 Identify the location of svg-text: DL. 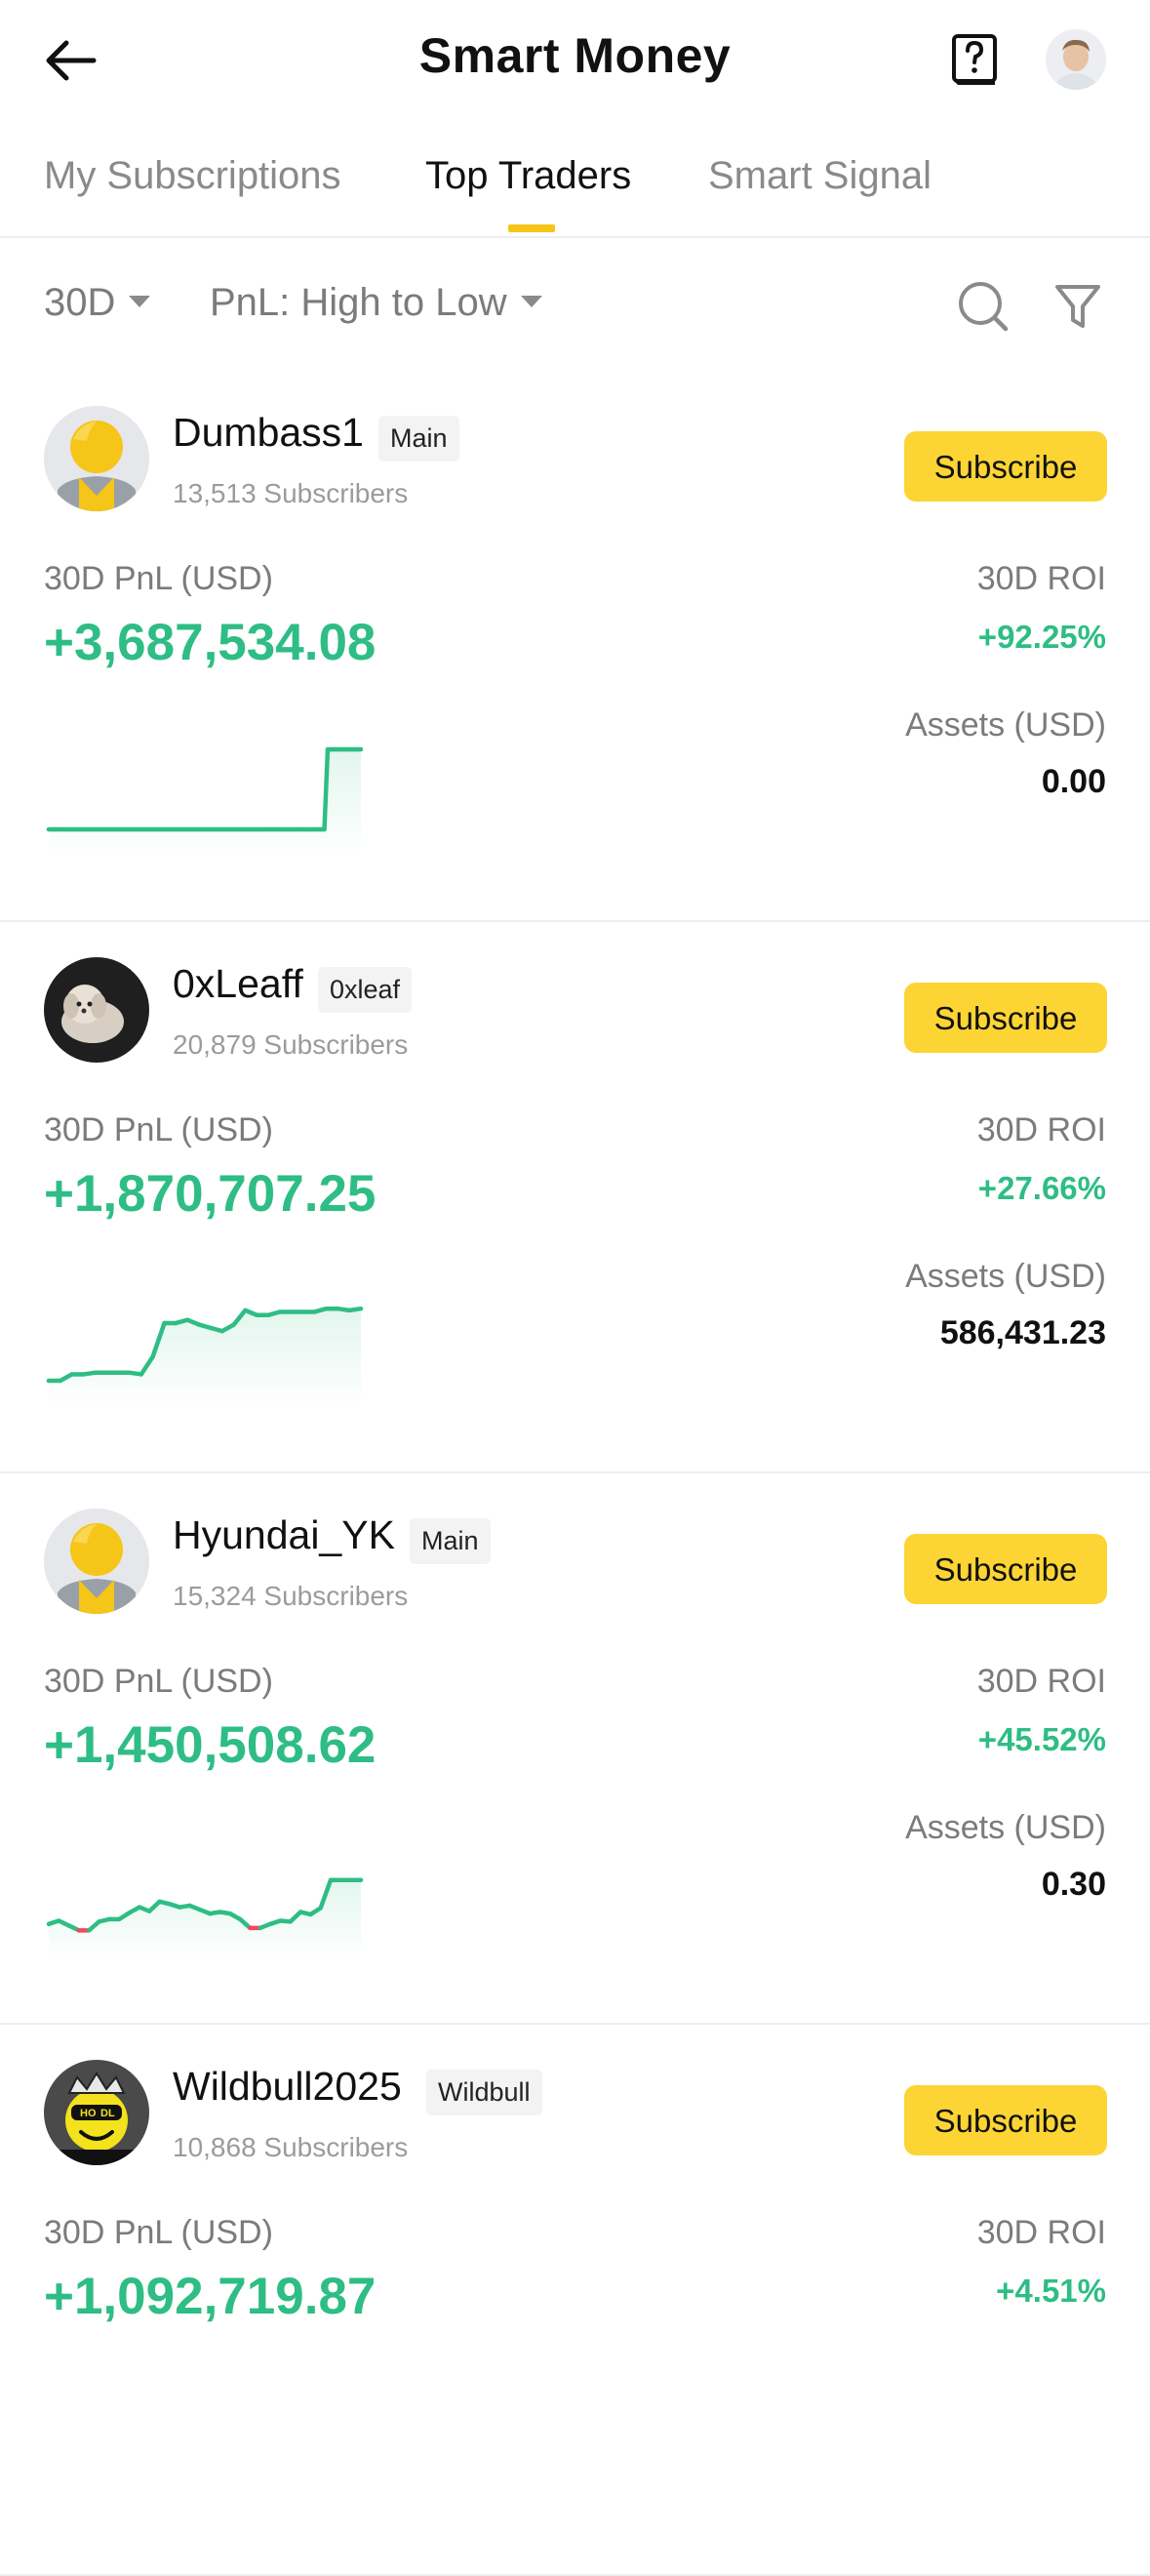
(107, 2113).